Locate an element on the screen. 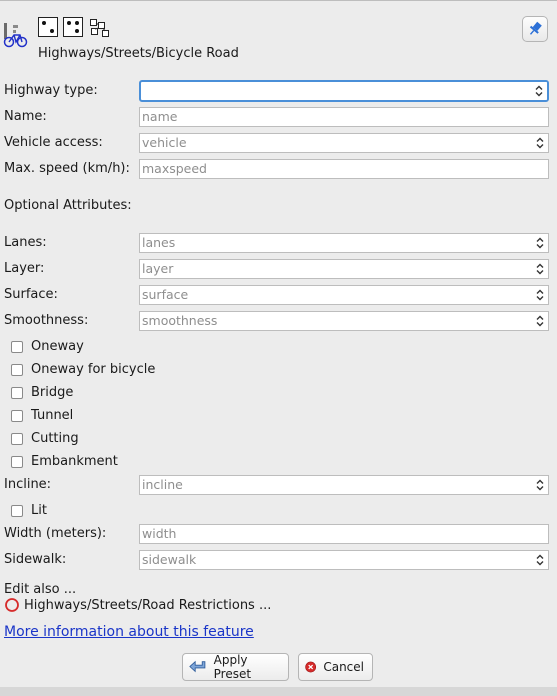 Image resolution: width=557 pixels, height=696 pixels. checkbox-label: Tunnel is located at coordinates (52, 415).